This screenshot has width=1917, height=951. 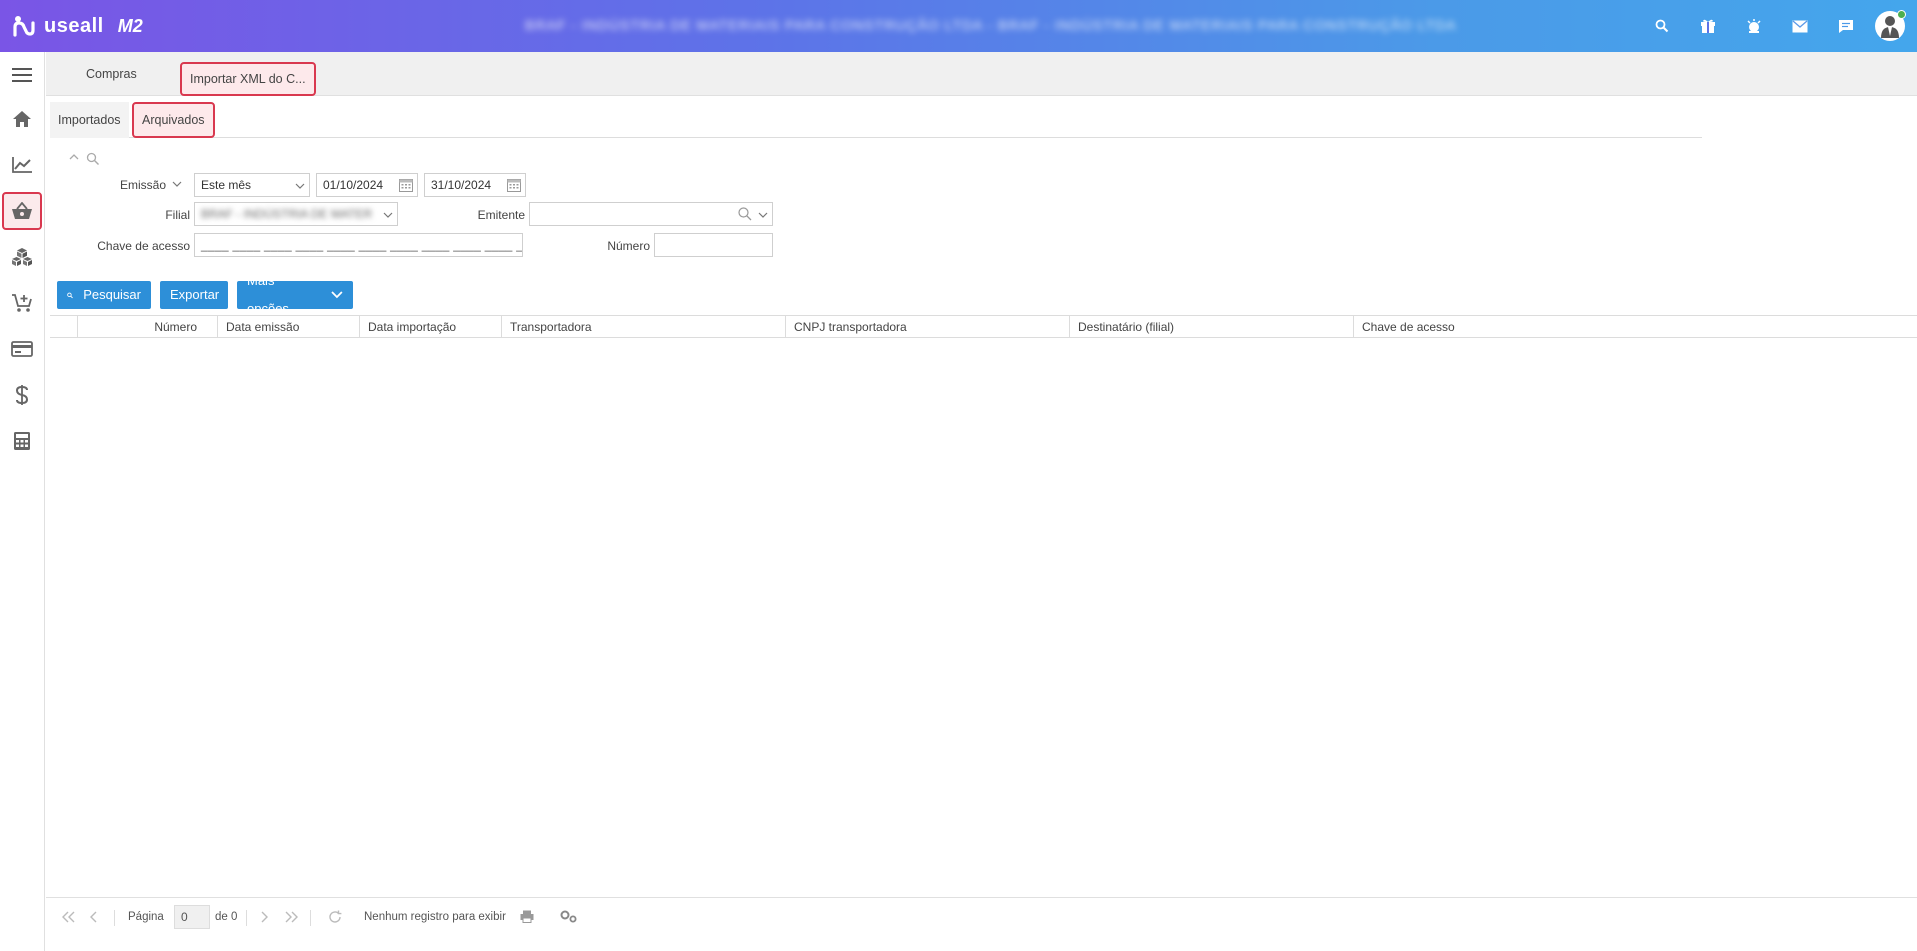 What do you see at coordinates (876, 120) in the screenshot?
I see `sub-tabs: Importados Arquivados` at bounding box center [876, 120].